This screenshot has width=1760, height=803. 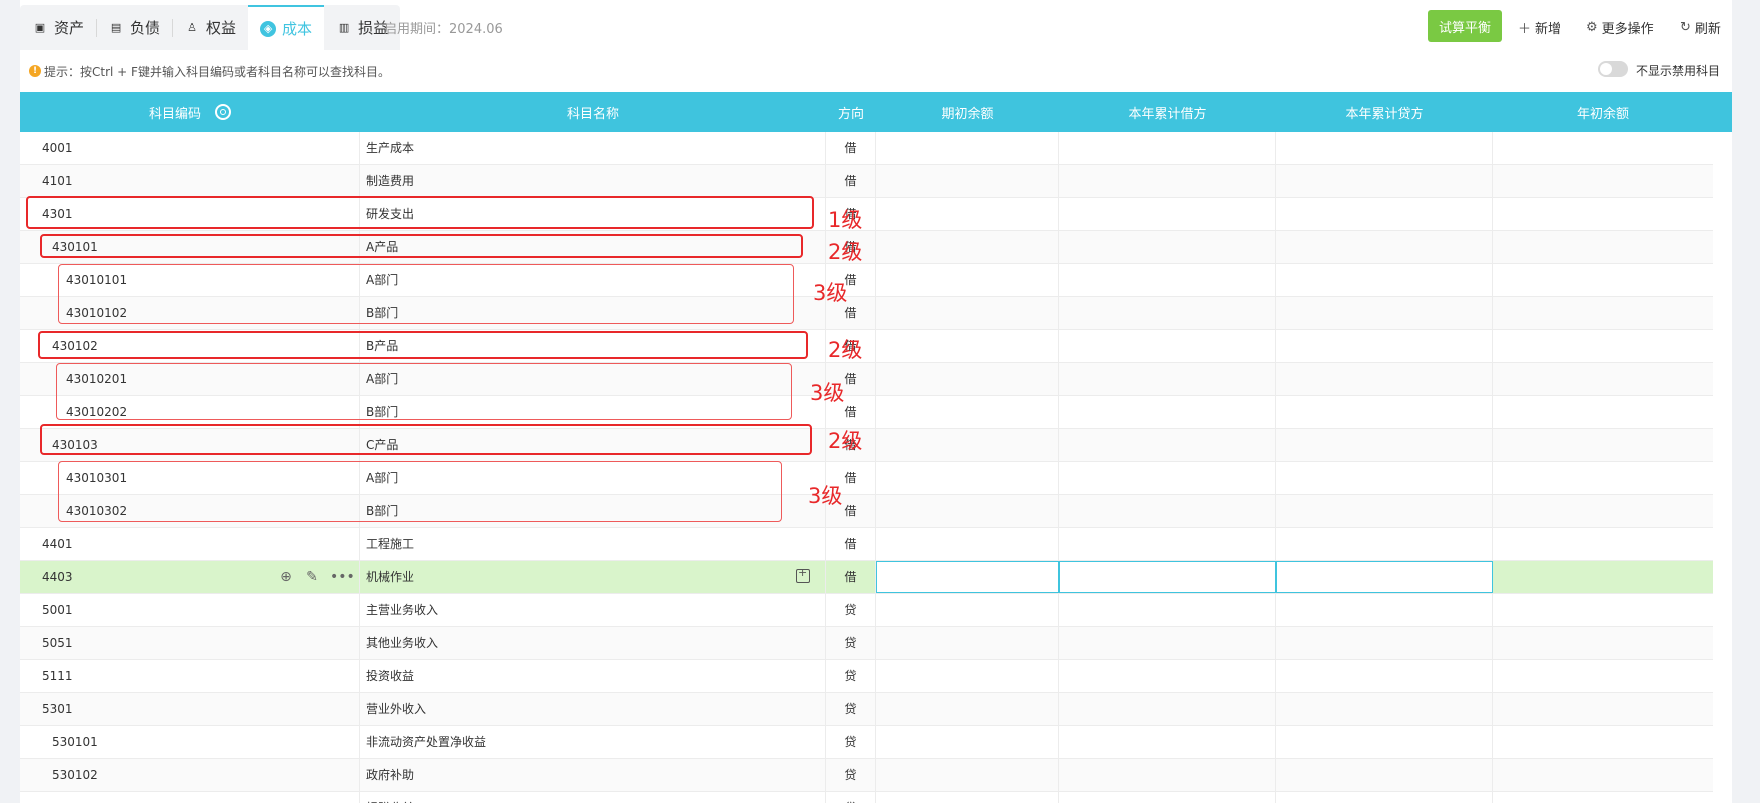 What do you see at coordinates (825, 496) in the screenshot?
I see `annotation-label-level3-c: 3级` at bounding box center [825, 496].